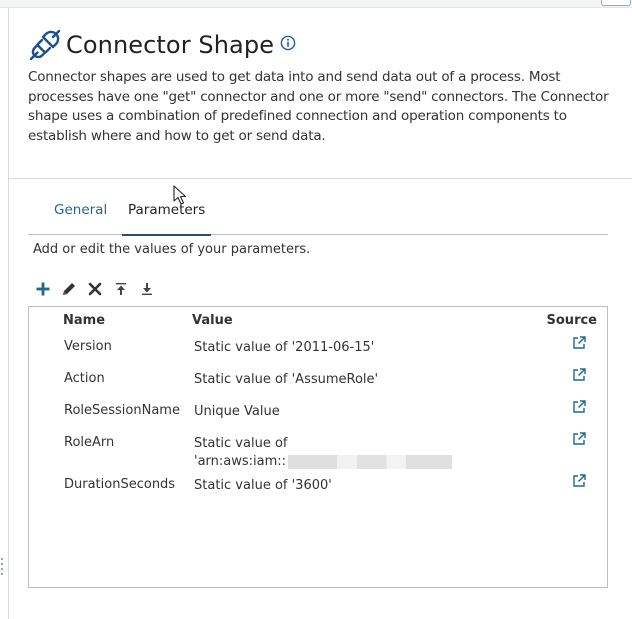 The height and width of the screenshot is (619, 632). I want to click on param-name: DurationSeconds, so click(120, 484).